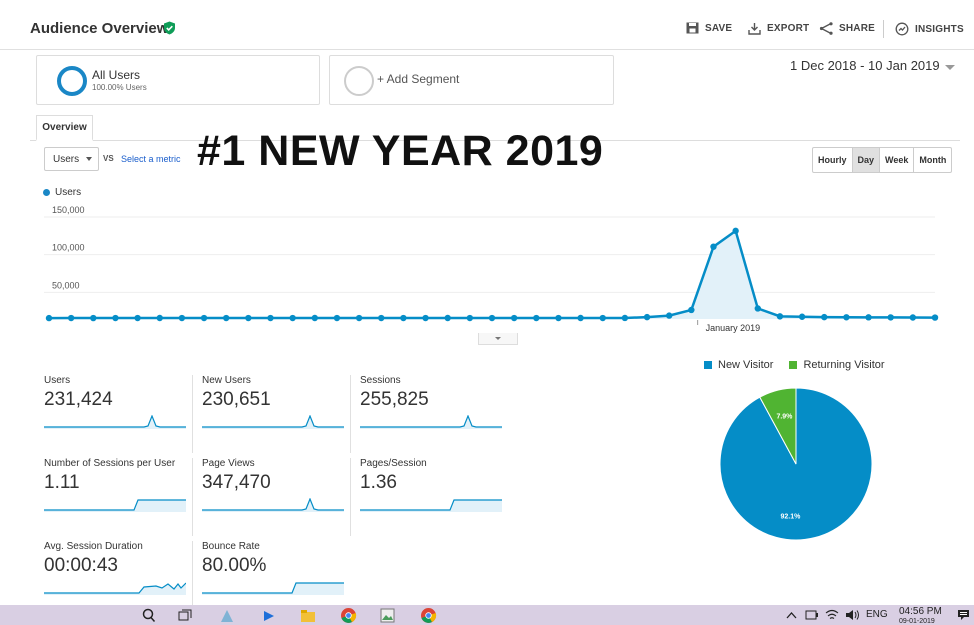 This screenshot has width=974, height=625. I want to click on granularity-day-button: Day, so click(866, 160).